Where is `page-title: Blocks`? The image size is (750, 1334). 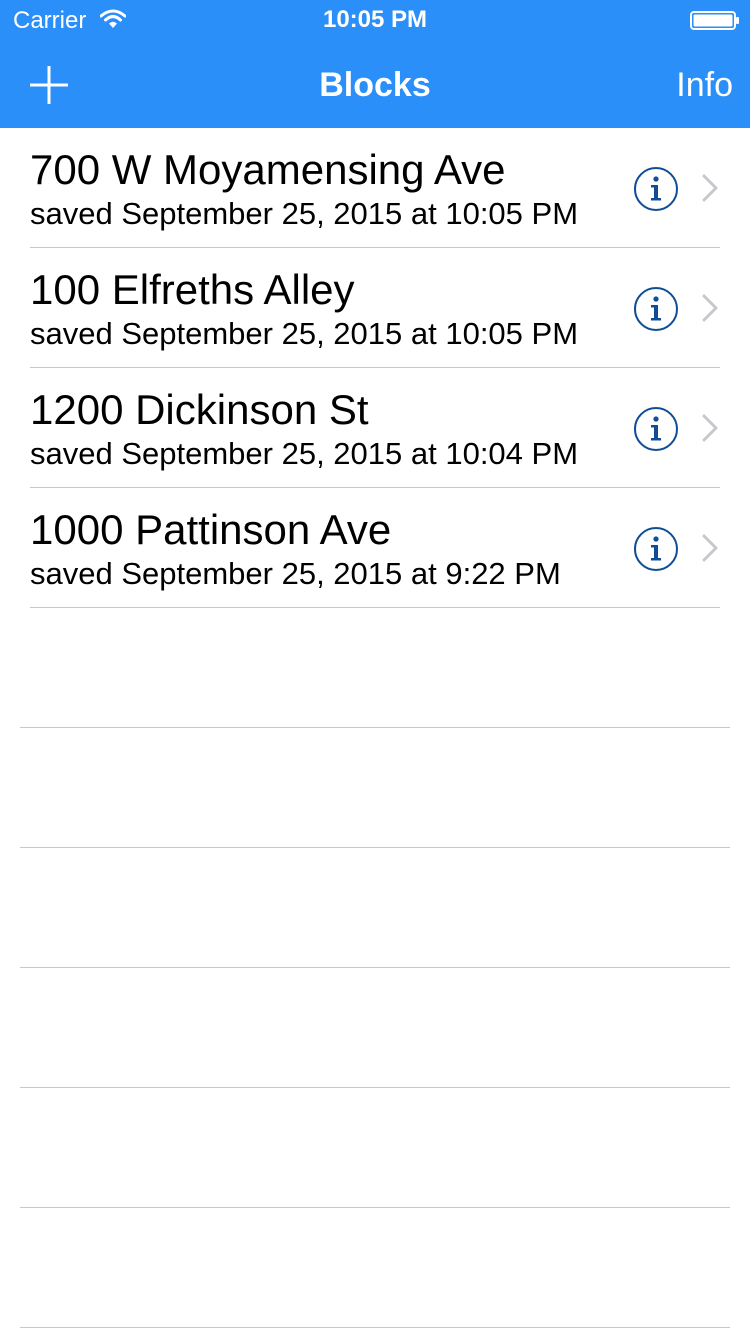
page-title: Blocks is located at coordinates (375, 85).